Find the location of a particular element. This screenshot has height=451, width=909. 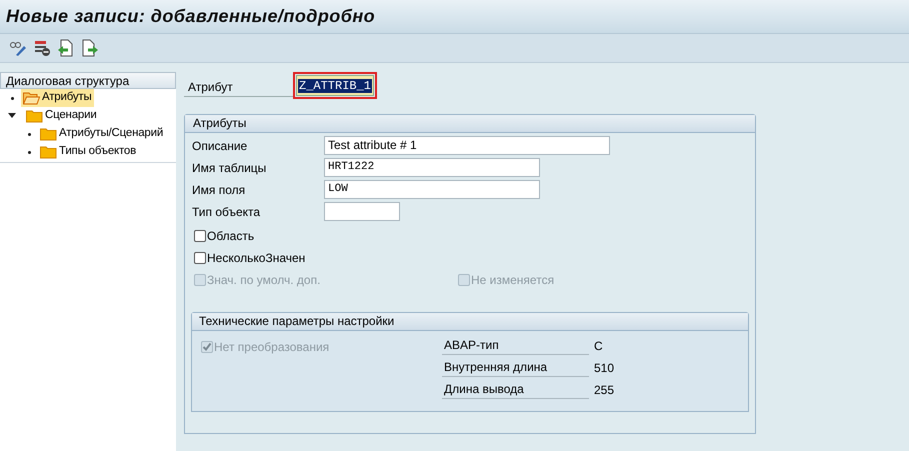

field-label: ABAP-тип is located at coordinates (515, 345).